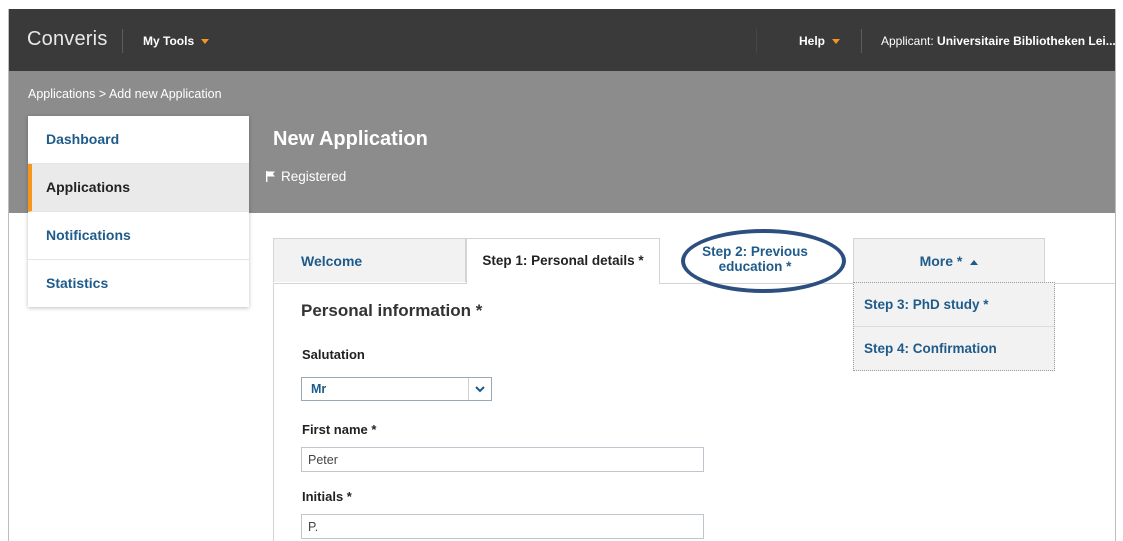 Image resolution: width=1123 pixels, height=541 pixels. I want to click on first-name-field, so click(502, 459).